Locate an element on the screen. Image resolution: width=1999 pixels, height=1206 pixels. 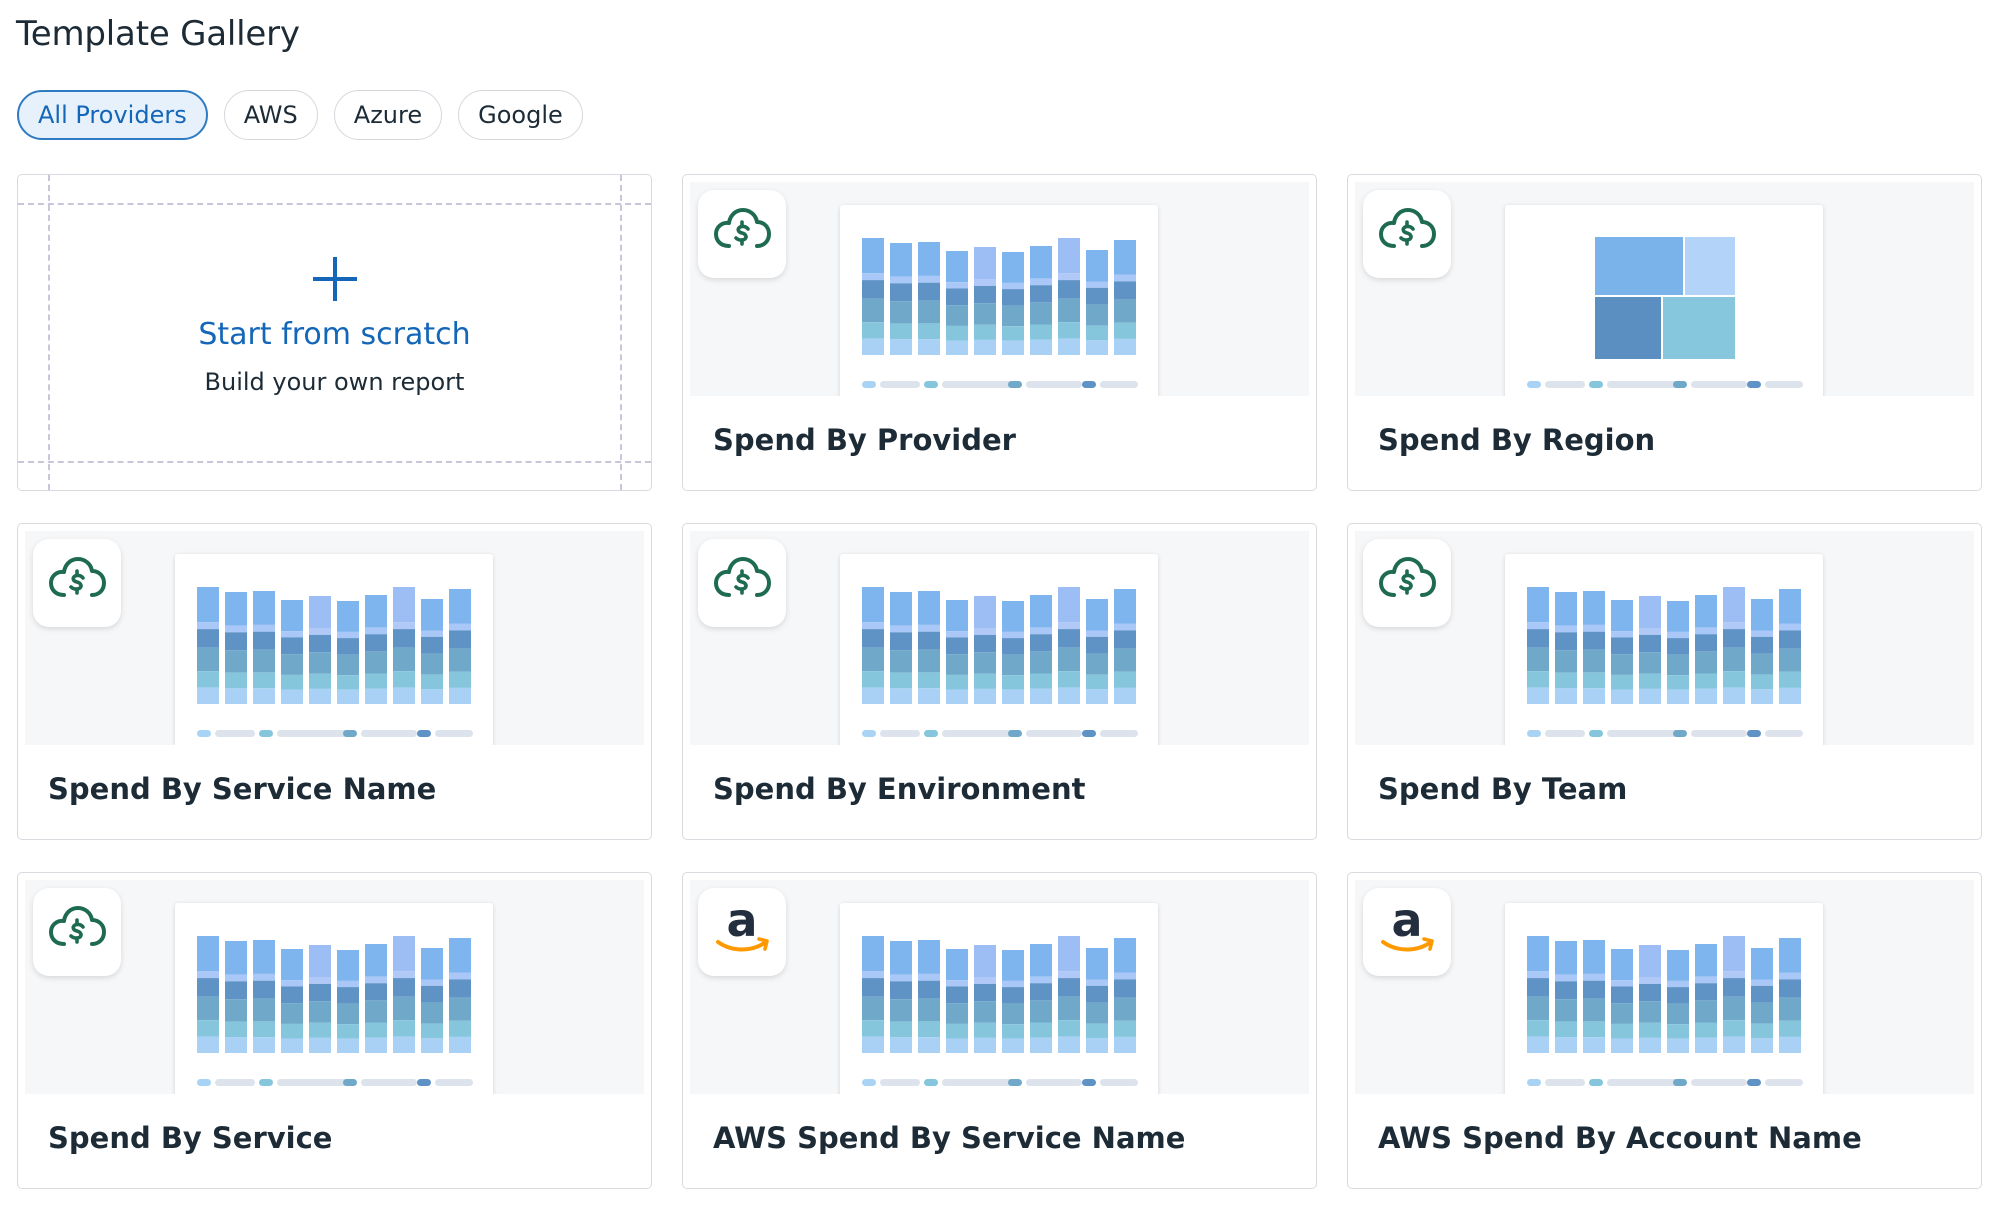
dashed-guide is located at coordinates (334, 204).